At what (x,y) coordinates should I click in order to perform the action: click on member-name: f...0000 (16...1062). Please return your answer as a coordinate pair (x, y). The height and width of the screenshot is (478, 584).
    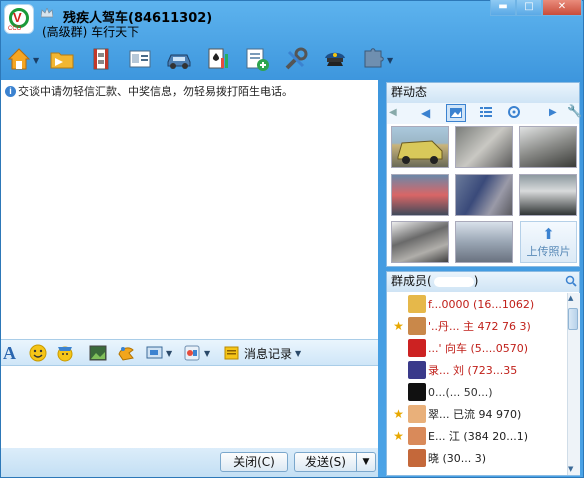
    Looking at the image, I should click on (481, 304).